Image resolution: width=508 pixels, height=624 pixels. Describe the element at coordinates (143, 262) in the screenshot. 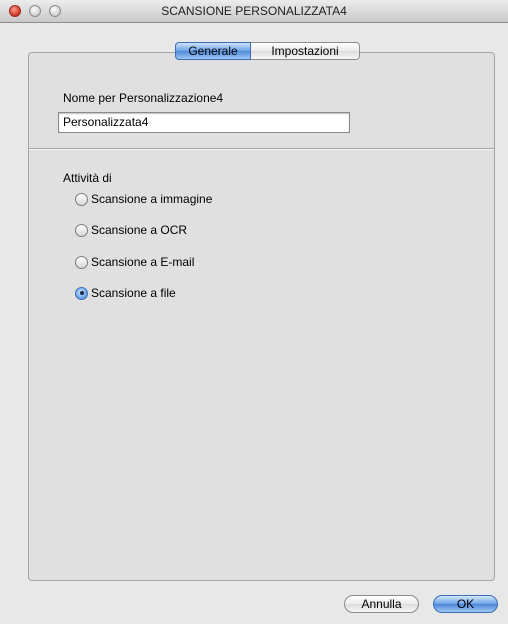

I see `radio-label: Scansione a E-mail` at that location.